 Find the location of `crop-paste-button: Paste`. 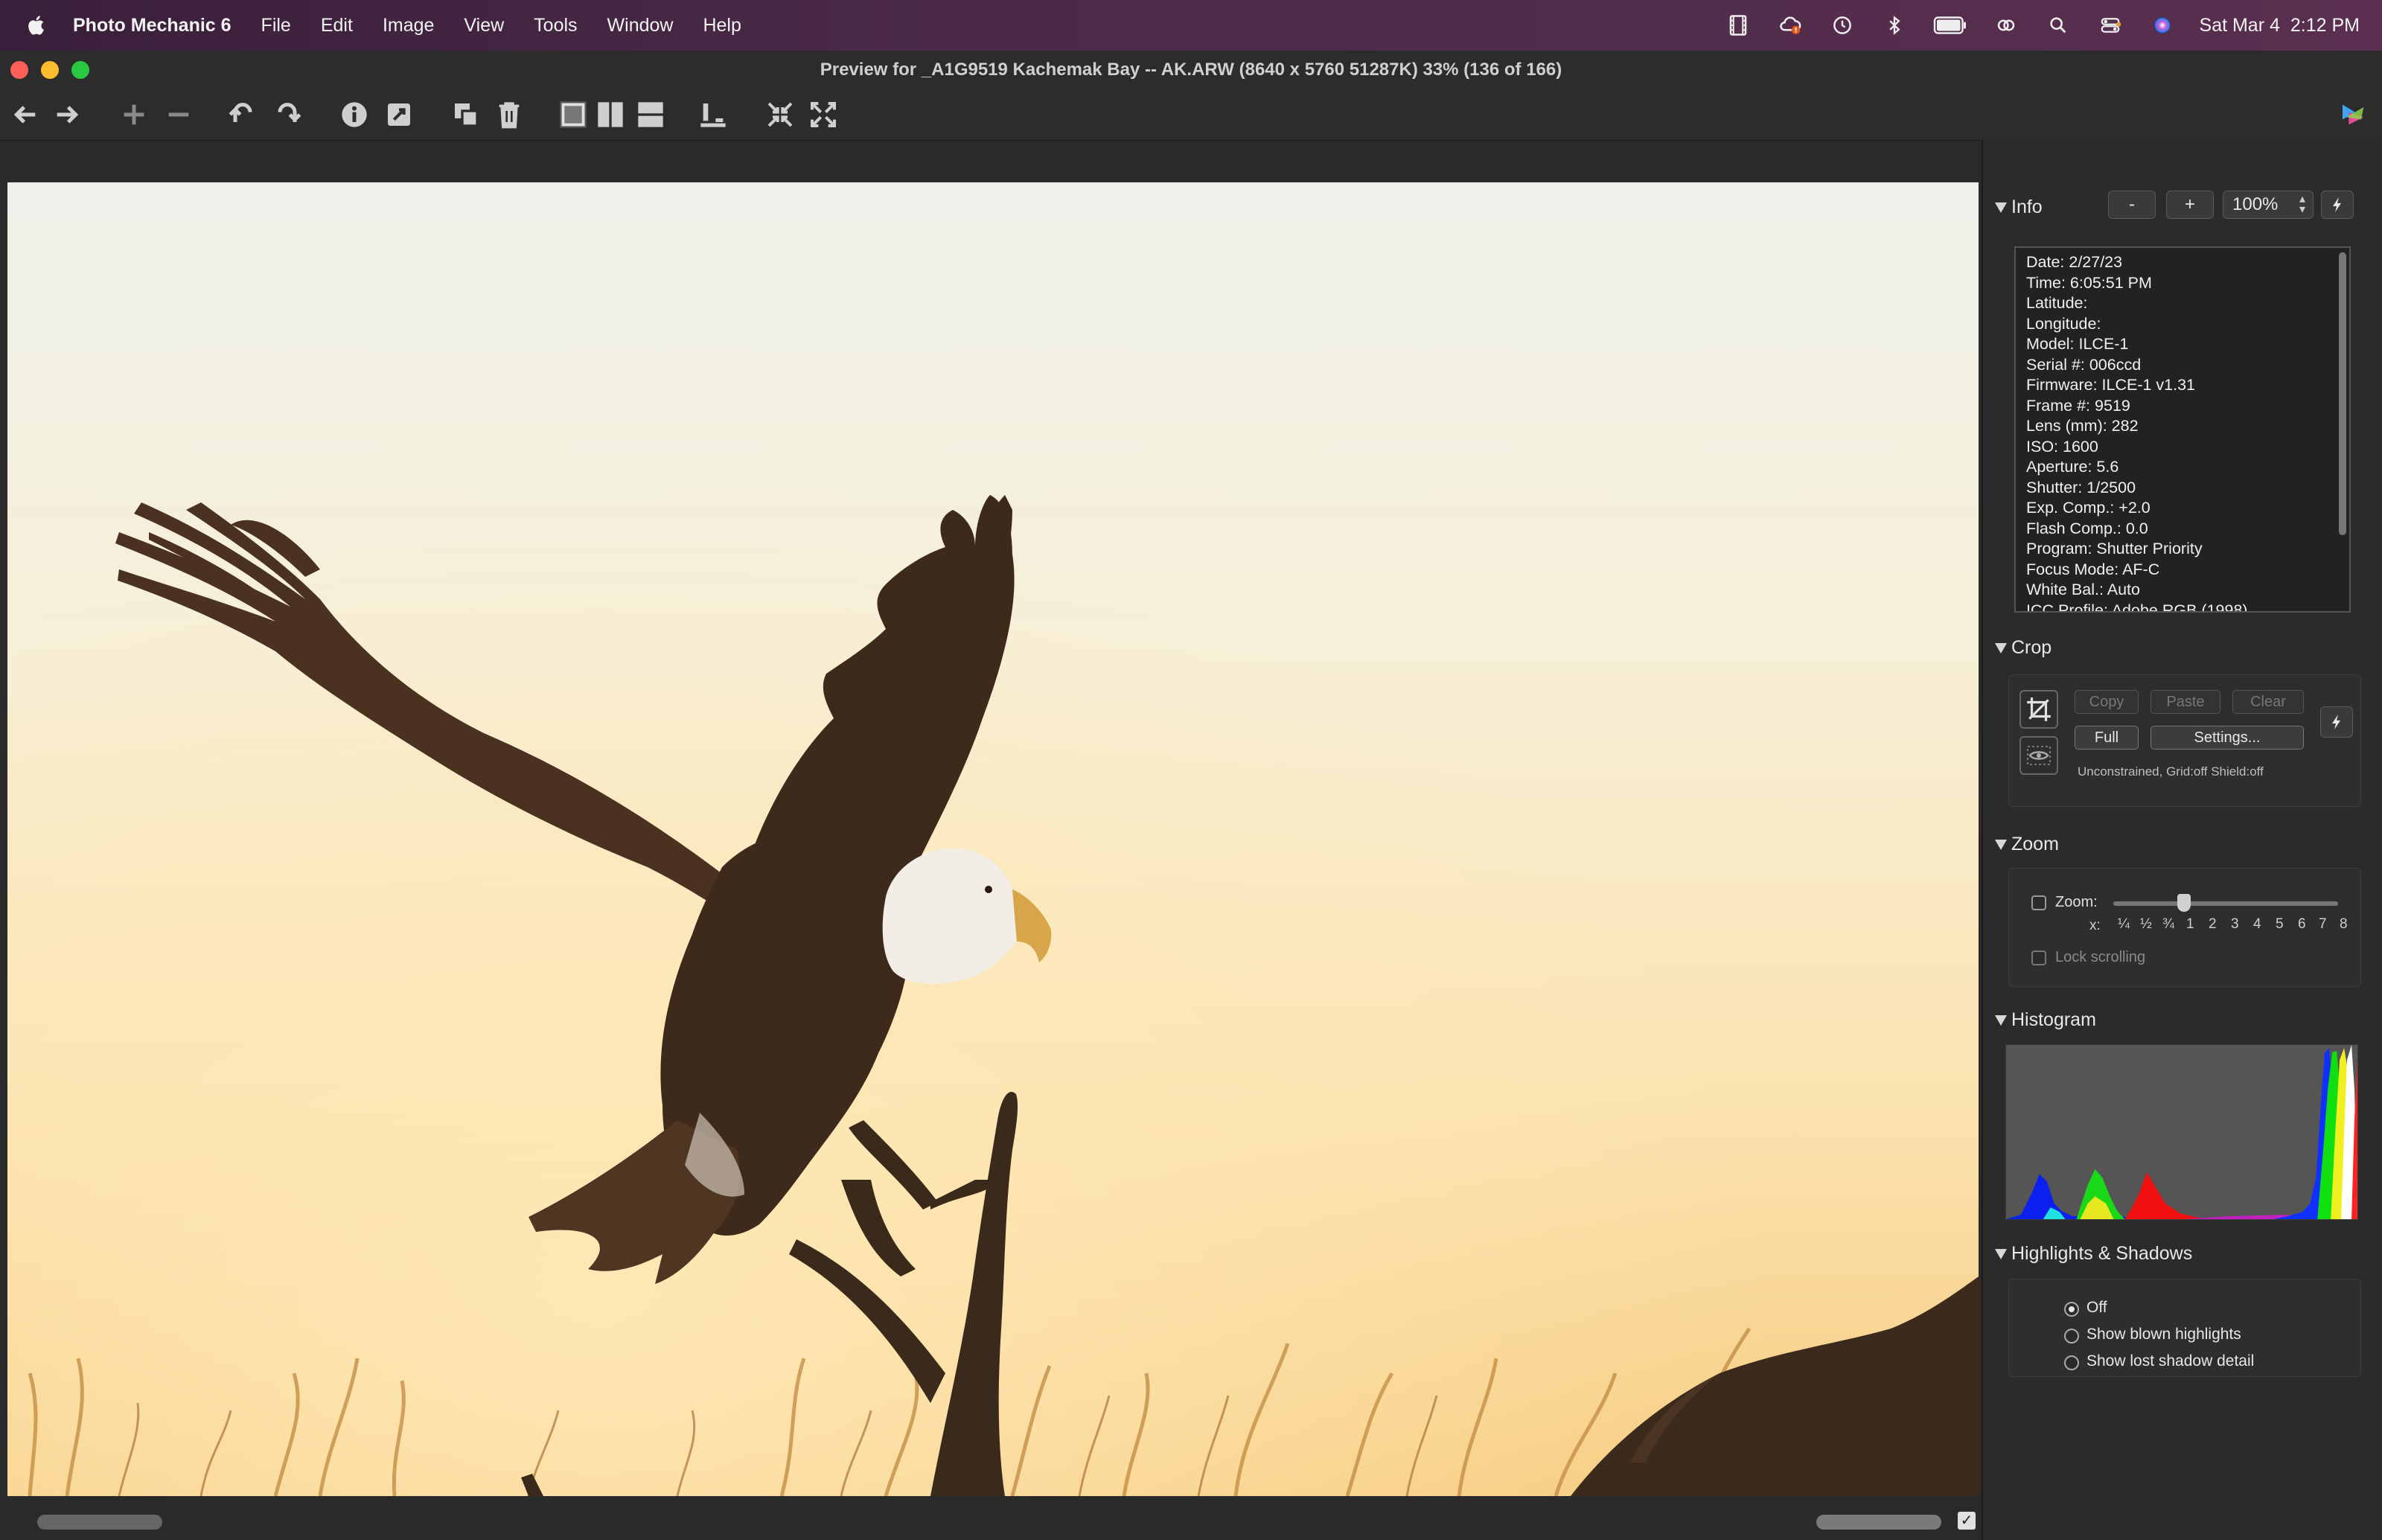

crop-paste-button: Paste is located at coordinates (2185, 702).